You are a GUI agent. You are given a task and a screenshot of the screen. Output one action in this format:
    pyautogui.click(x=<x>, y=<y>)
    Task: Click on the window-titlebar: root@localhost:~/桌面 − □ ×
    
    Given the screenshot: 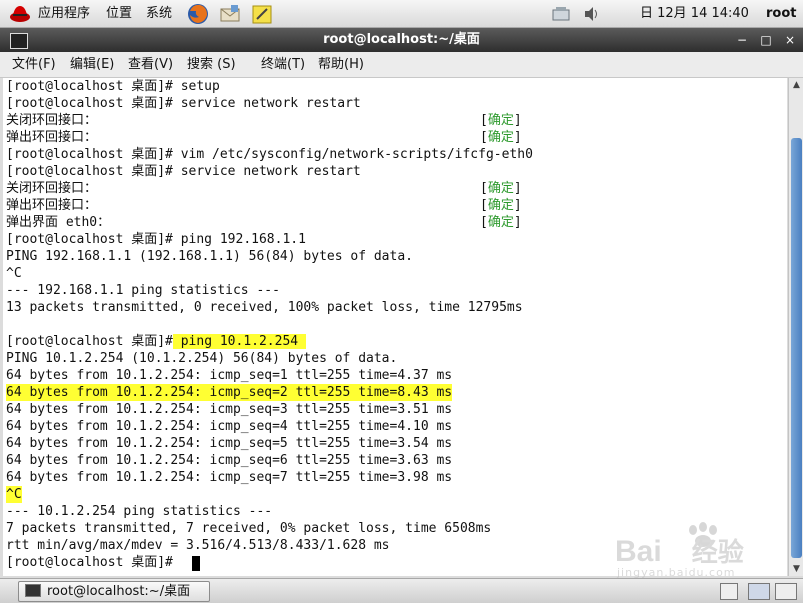 What is the action you would take?
    pyautogui.click(x=401, y=40)
    